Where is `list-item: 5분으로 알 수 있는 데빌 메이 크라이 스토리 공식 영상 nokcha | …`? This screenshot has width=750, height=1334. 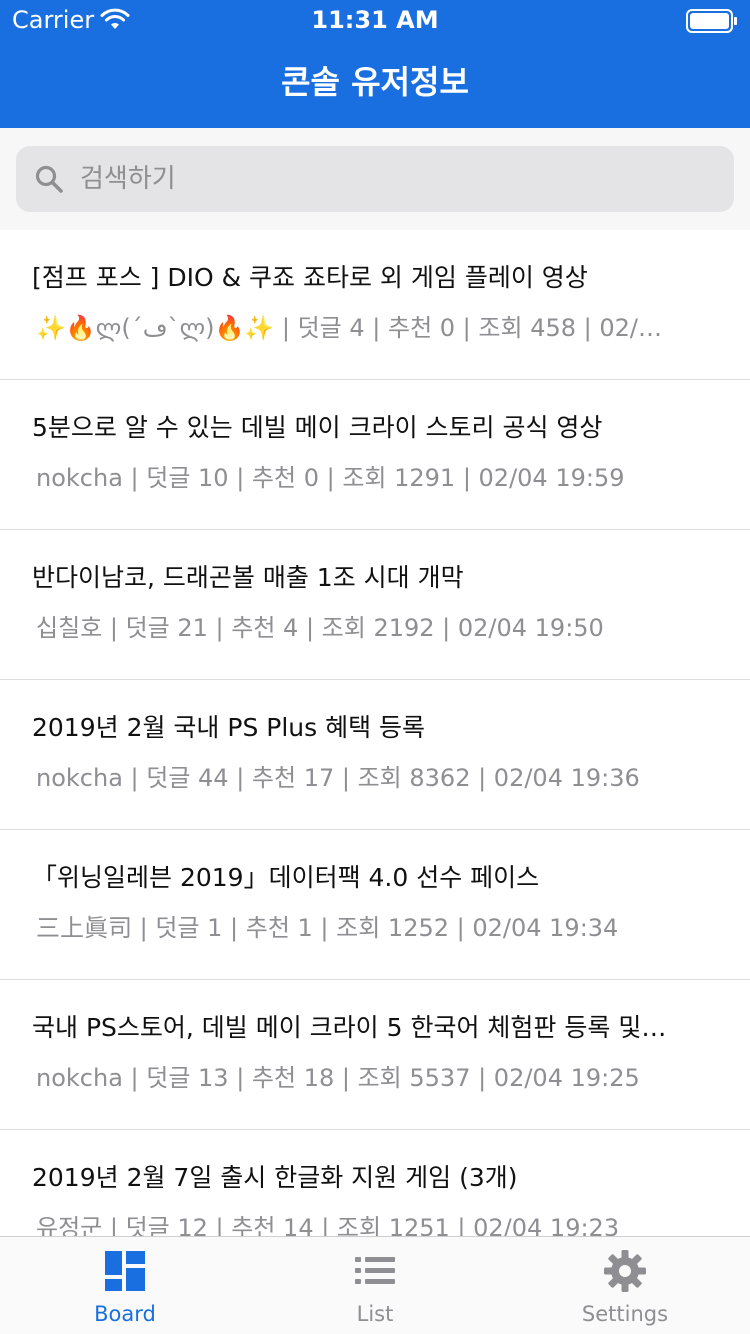
list-item: 5분으로 알 수 있는 데빌 메이 크라이 스토리 공식 영상 nokcha | … is located at coordinates (375, 455).